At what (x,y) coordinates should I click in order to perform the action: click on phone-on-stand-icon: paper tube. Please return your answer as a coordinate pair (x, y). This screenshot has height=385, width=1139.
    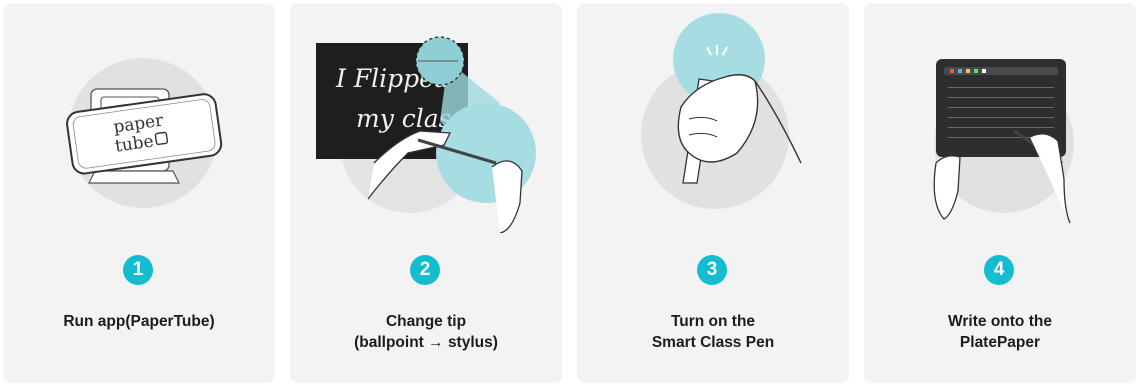
    Looking at the image, I should click on (144, 133).